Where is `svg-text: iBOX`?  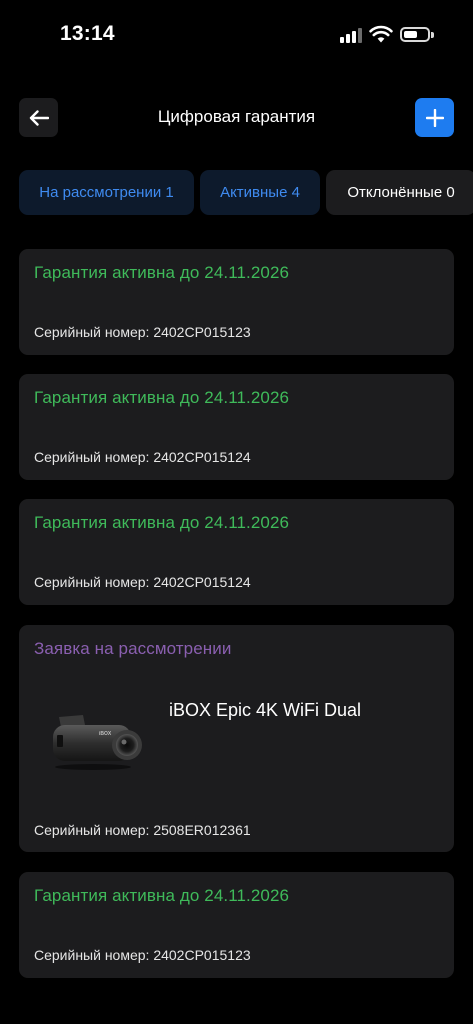
svg-text: iBOX is located at coordinates (105, 734).